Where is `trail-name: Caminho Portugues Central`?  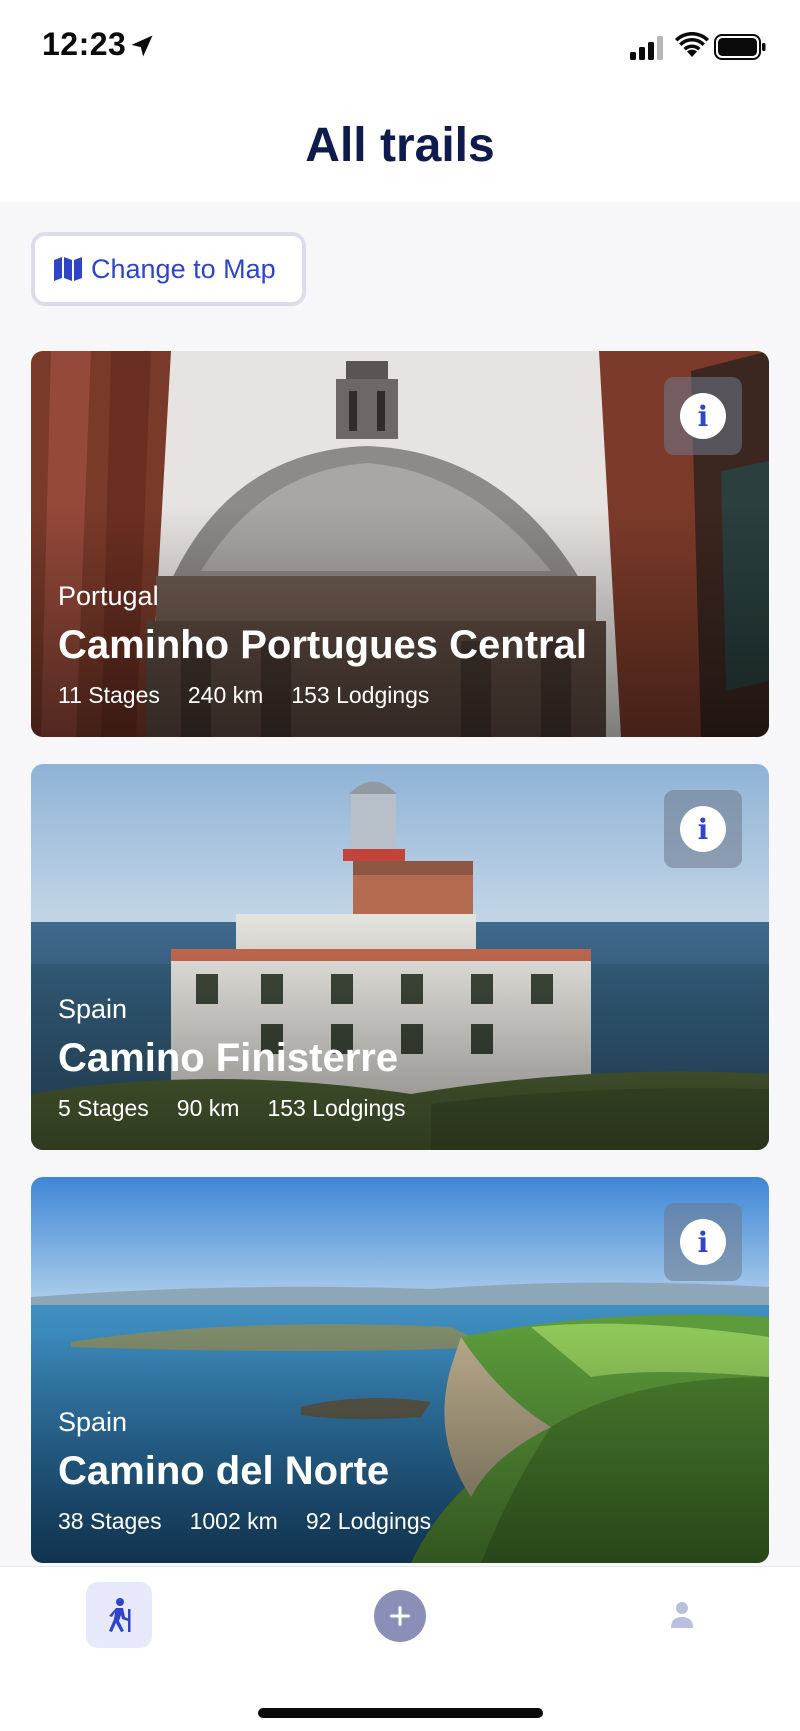
trail-name: Caminho Portugues Central is located at coordinates (322, 645).